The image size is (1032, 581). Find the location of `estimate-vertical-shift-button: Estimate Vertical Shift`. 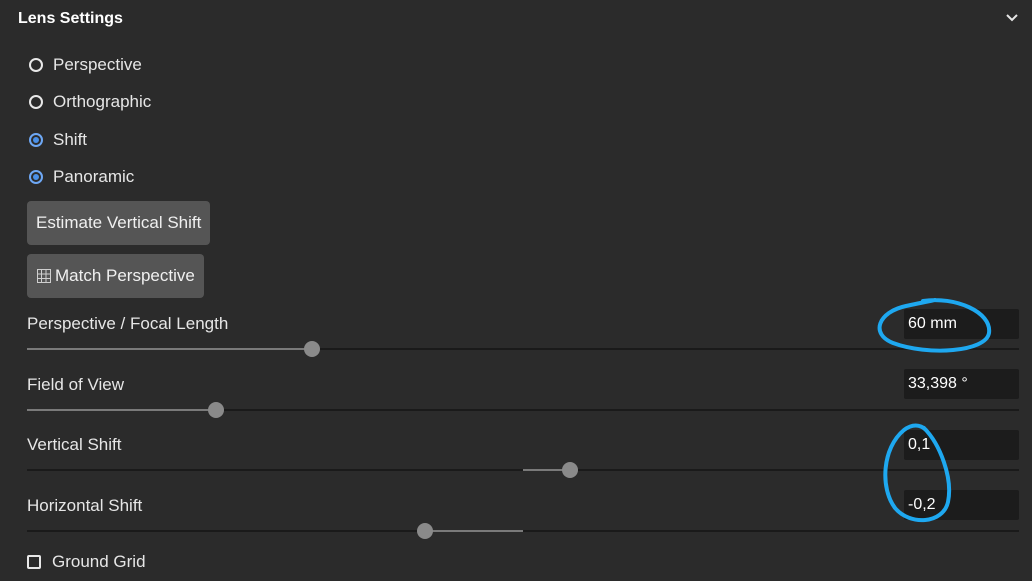

estimate-vertical-shift-button: Estimate Vertical Shift is located at coordinates (119, 223).